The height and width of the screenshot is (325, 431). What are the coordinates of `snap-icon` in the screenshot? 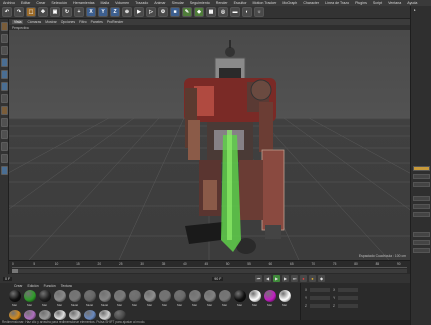 It's located at (4, 122).